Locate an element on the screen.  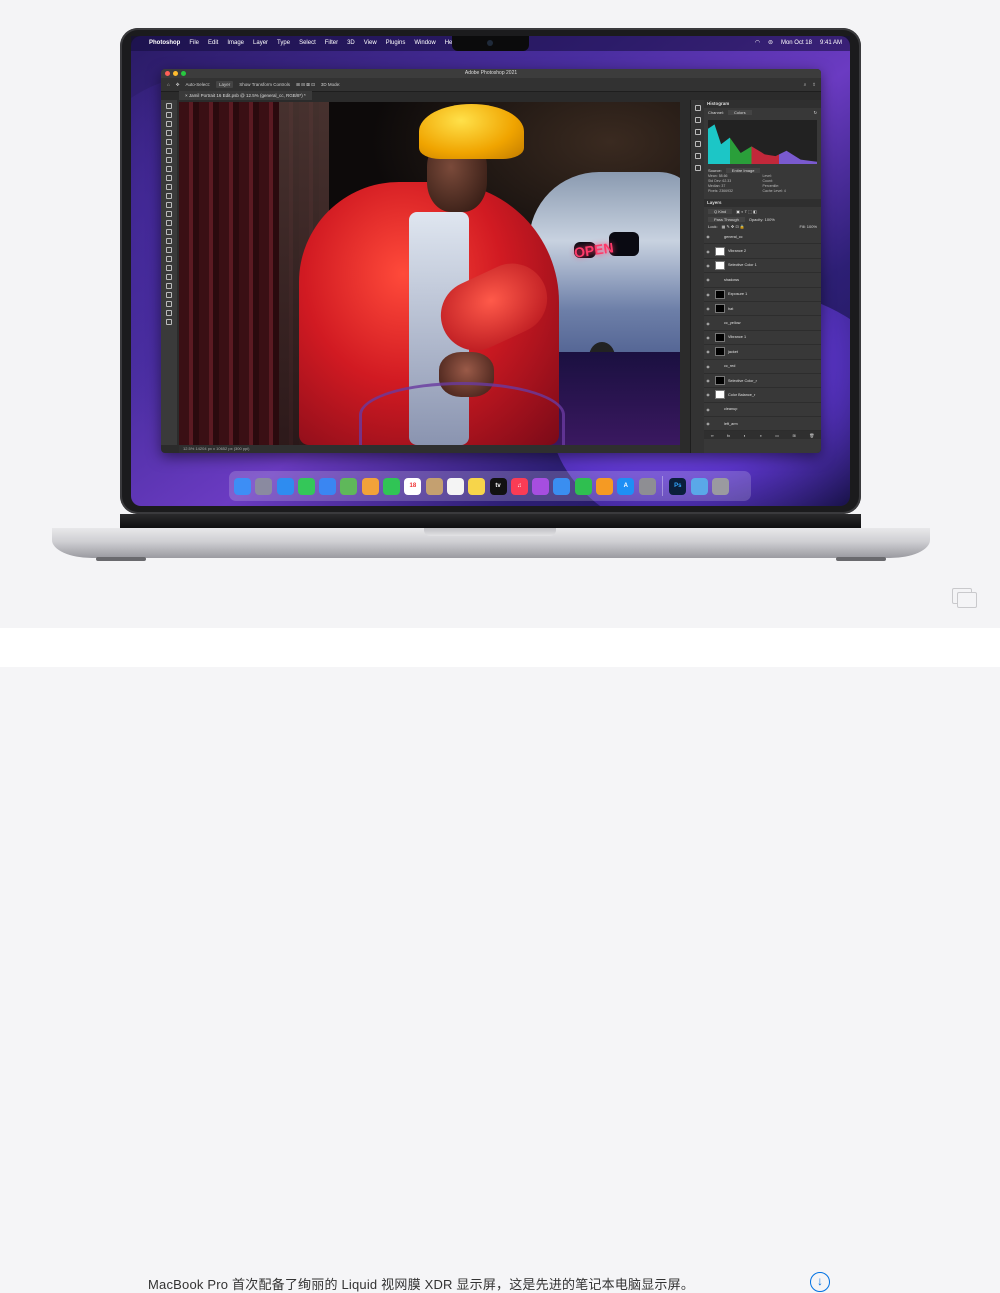
photos-icon is located at coordinates (370, 486).